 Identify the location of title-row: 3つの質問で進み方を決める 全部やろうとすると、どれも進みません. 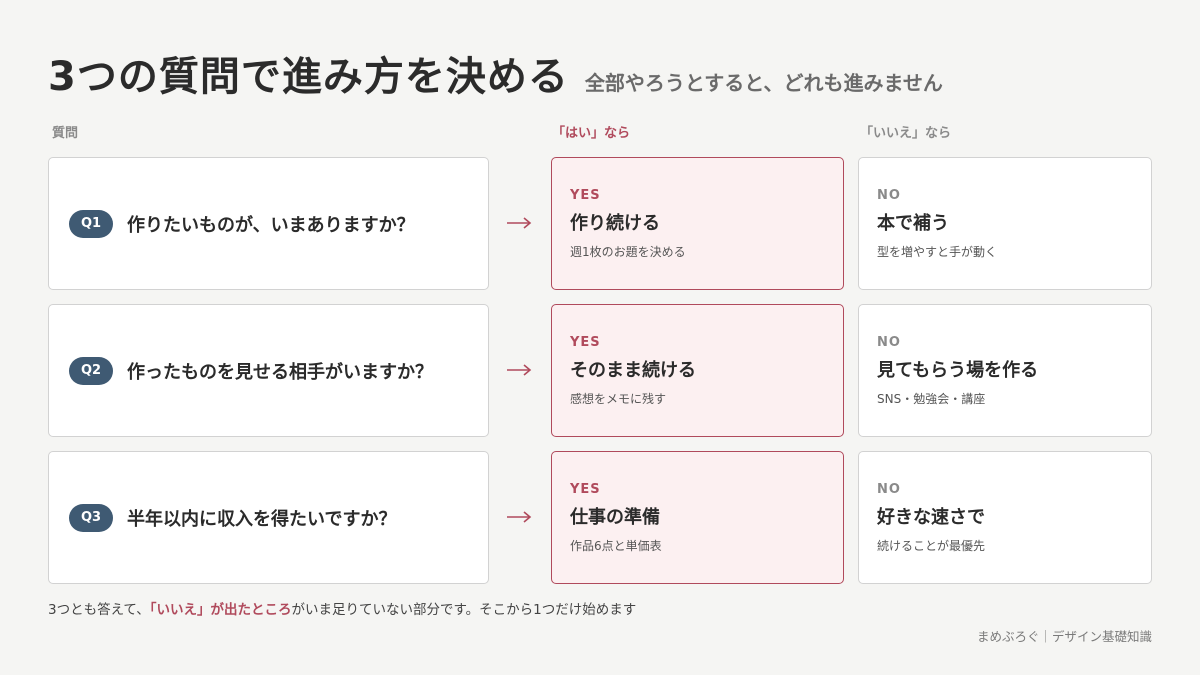
(495, 73).